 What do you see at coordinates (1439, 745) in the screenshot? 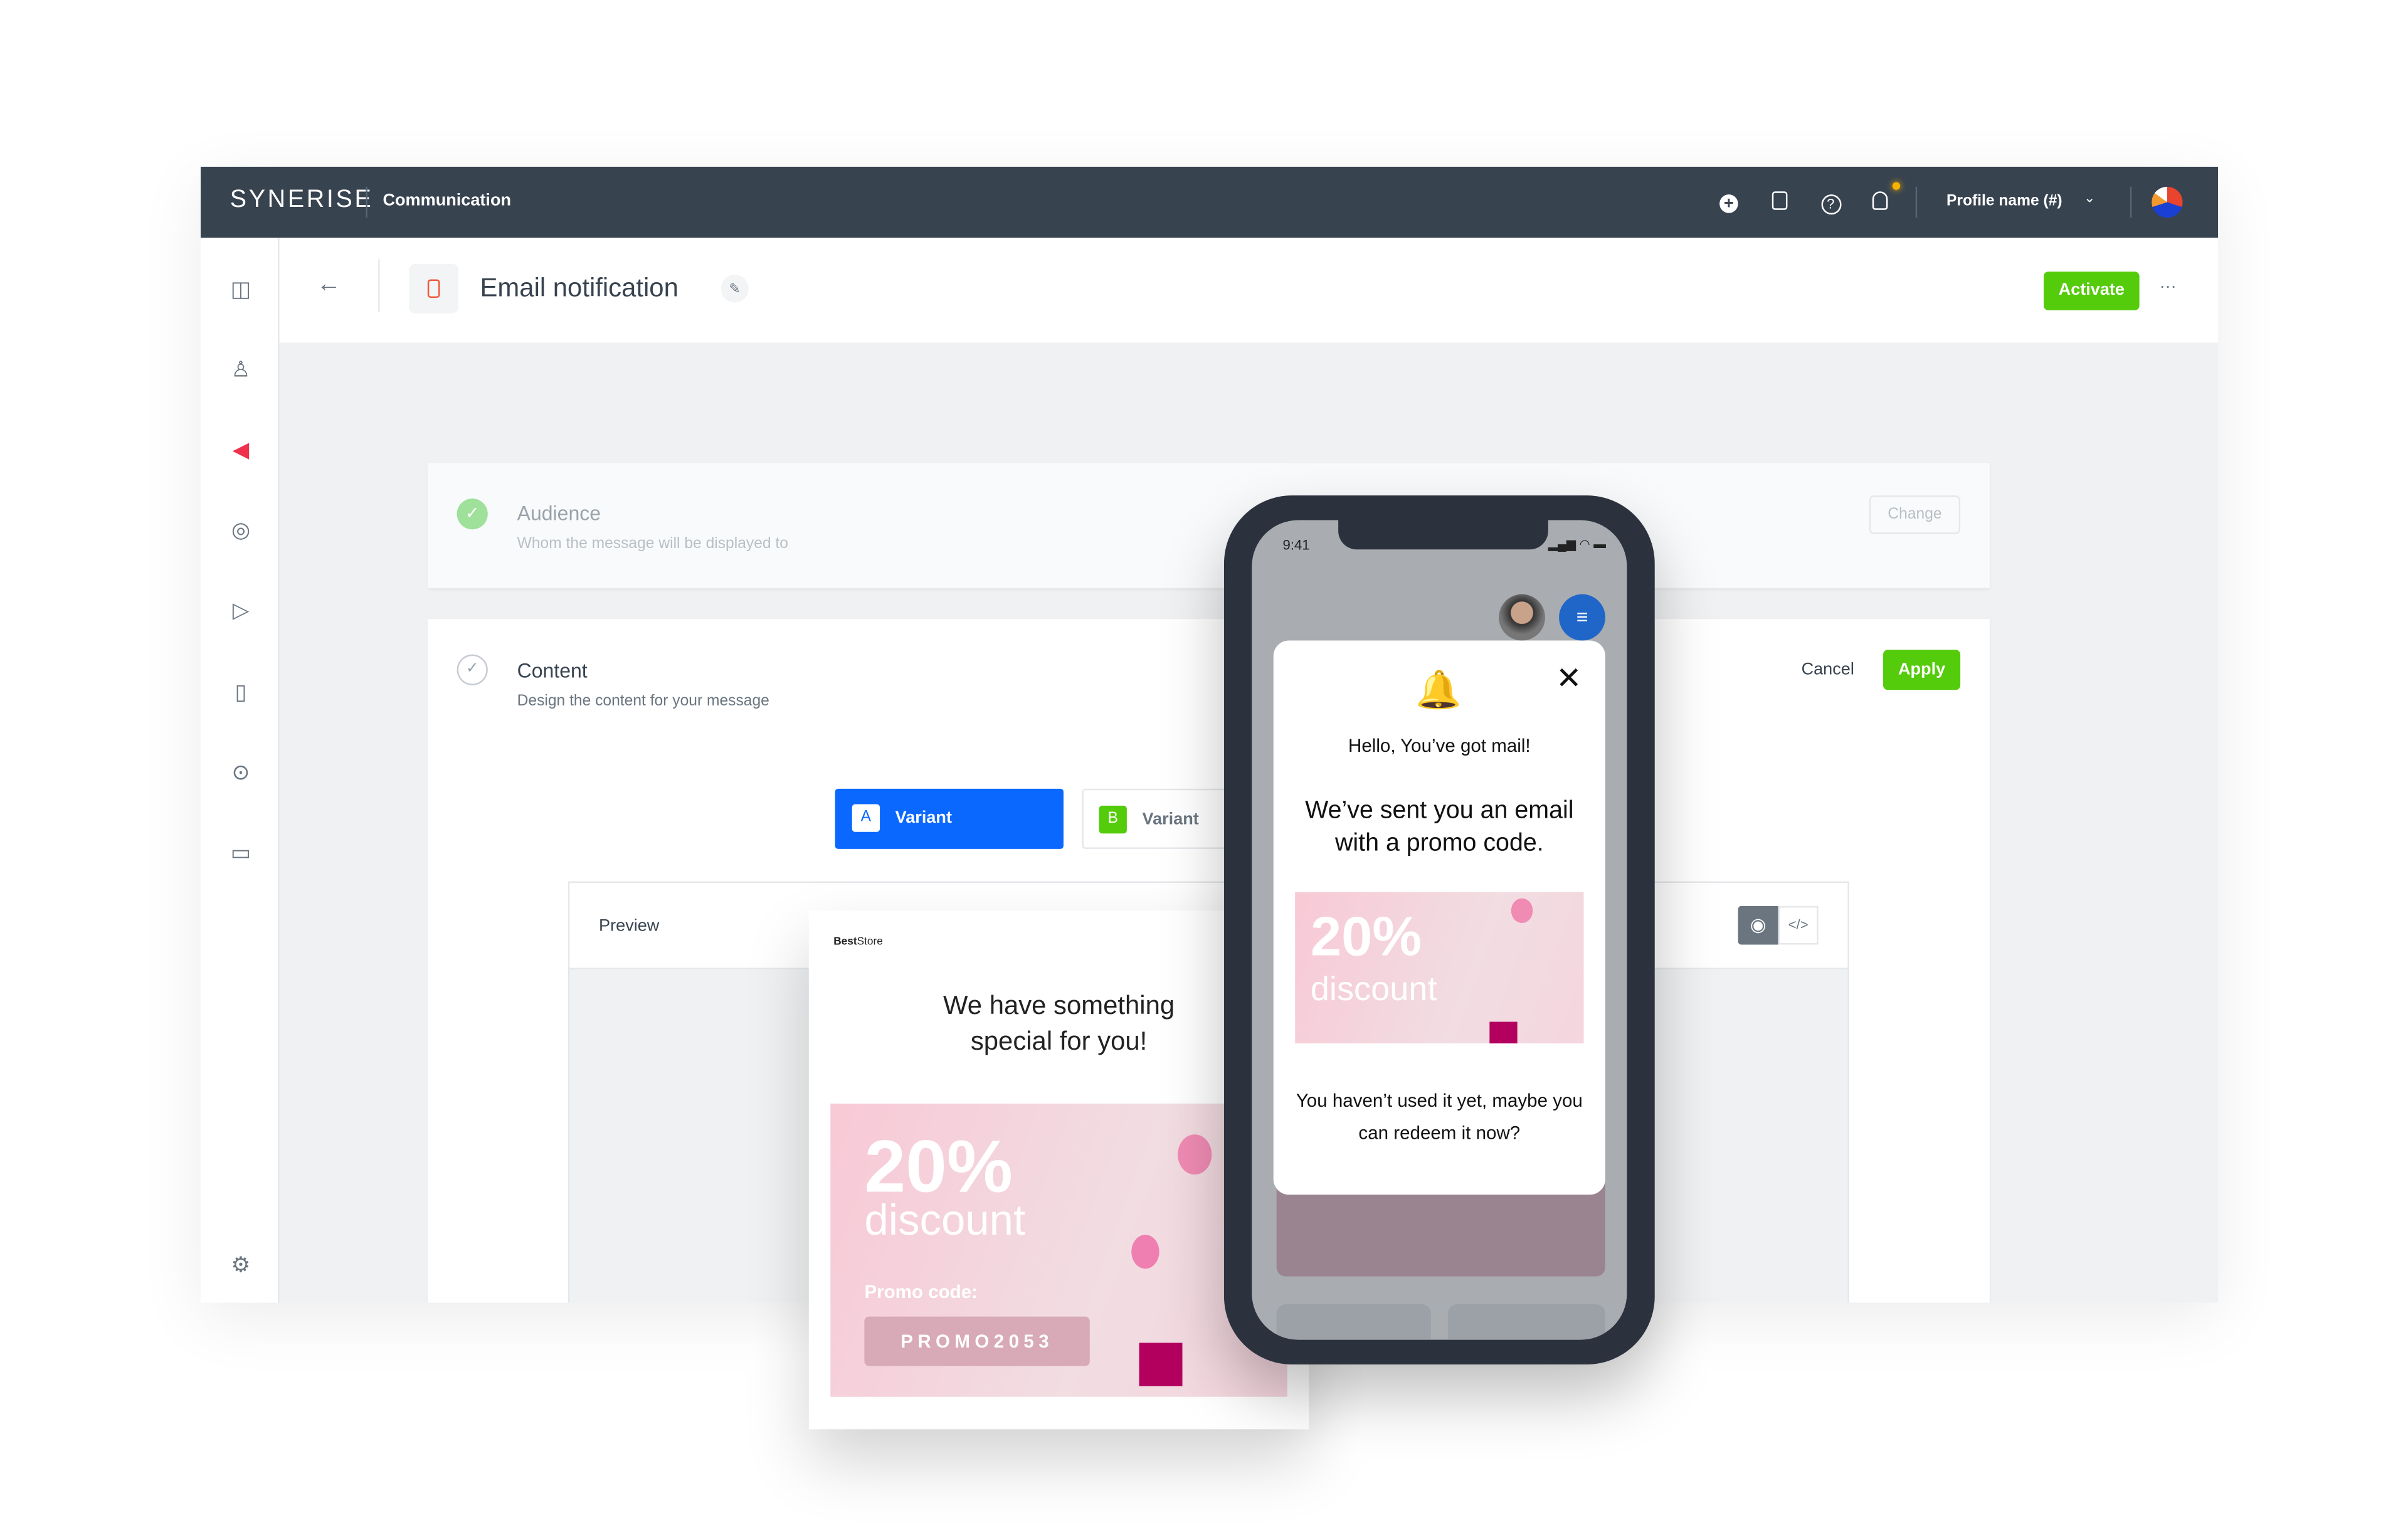
I see `popup-greeting: Hello, You’ve got mail!` at bounding box center [1439, 745].